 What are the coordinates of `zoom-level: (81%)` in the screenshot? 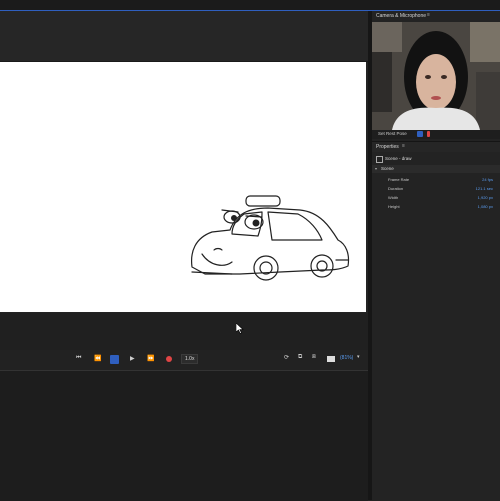 It's located at (346, 358).